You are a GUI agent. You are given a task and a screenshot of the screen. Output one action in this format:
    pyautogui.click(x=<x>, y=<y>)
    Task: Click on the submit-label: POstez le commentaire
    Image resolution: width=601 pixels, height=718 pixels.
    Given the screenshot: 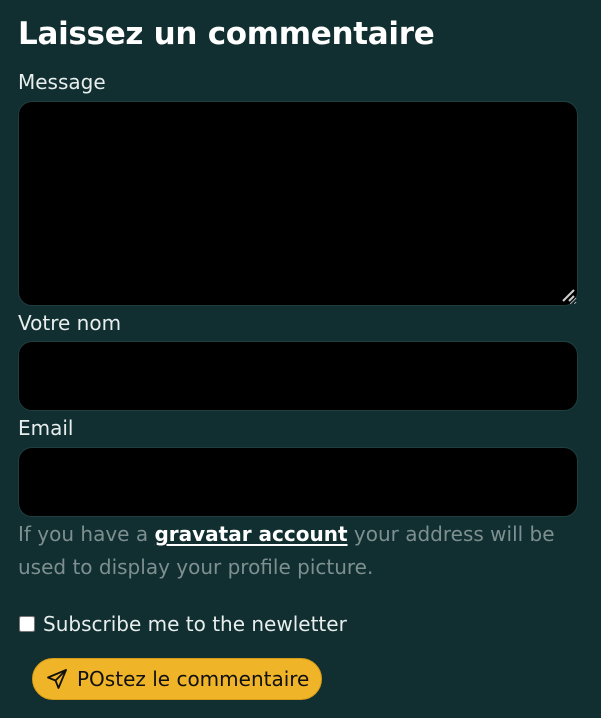 What is the action you would take?
    pyautogui.click(x=193, y=679)
    